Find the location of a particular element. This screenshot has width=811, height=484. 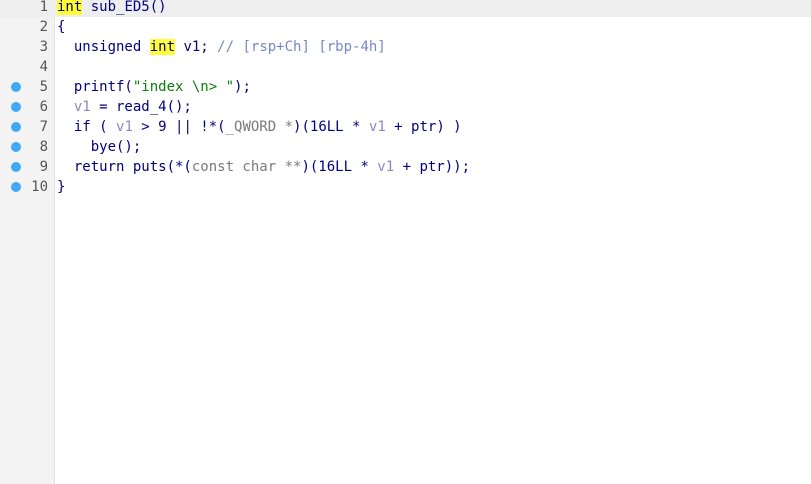

line-number-10: 10 is located at coordinates (39, 187).